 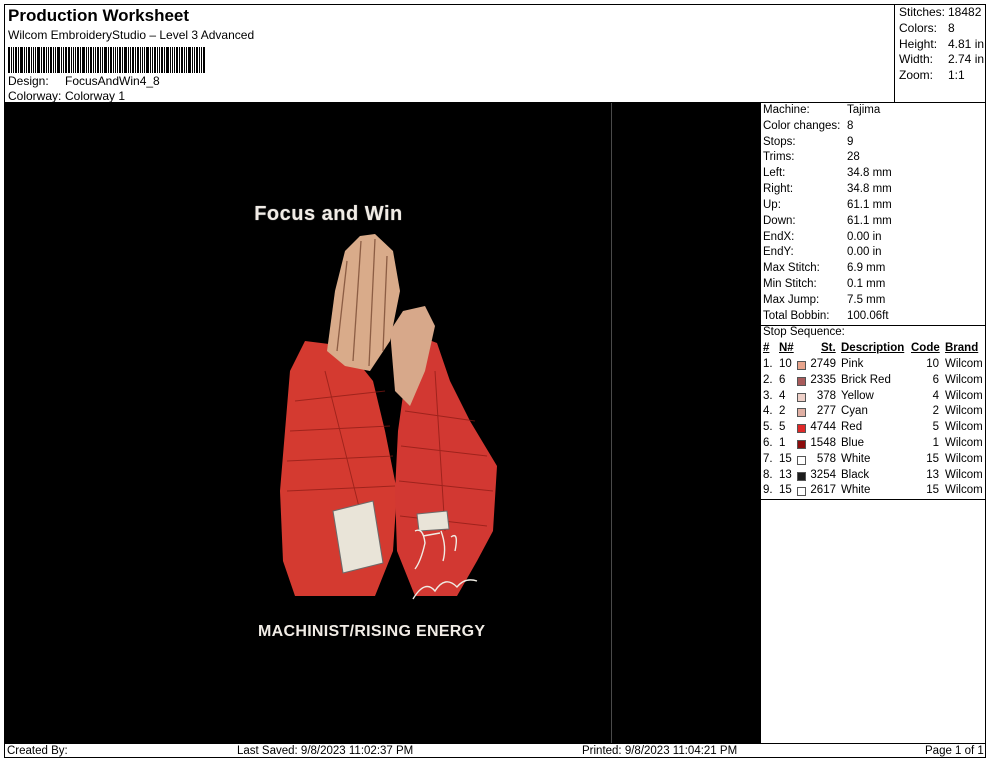 I want to click on info-row: Right: 34.8 mm, so click(x=827, y=190).